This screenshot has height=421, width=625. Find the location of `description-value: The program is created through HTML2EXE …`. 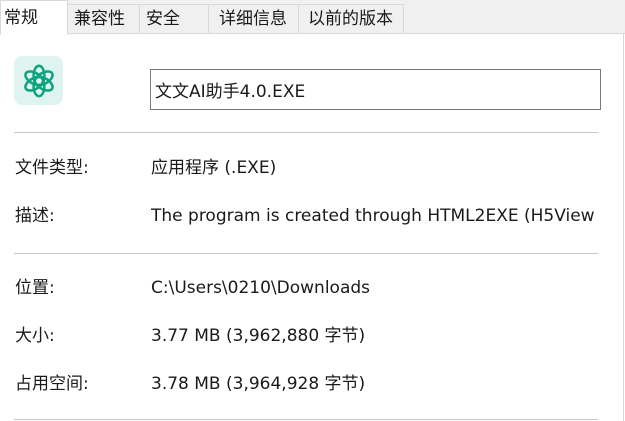

description-value: The program is created through HTML2EXE … is located at coordinates (373, 216).